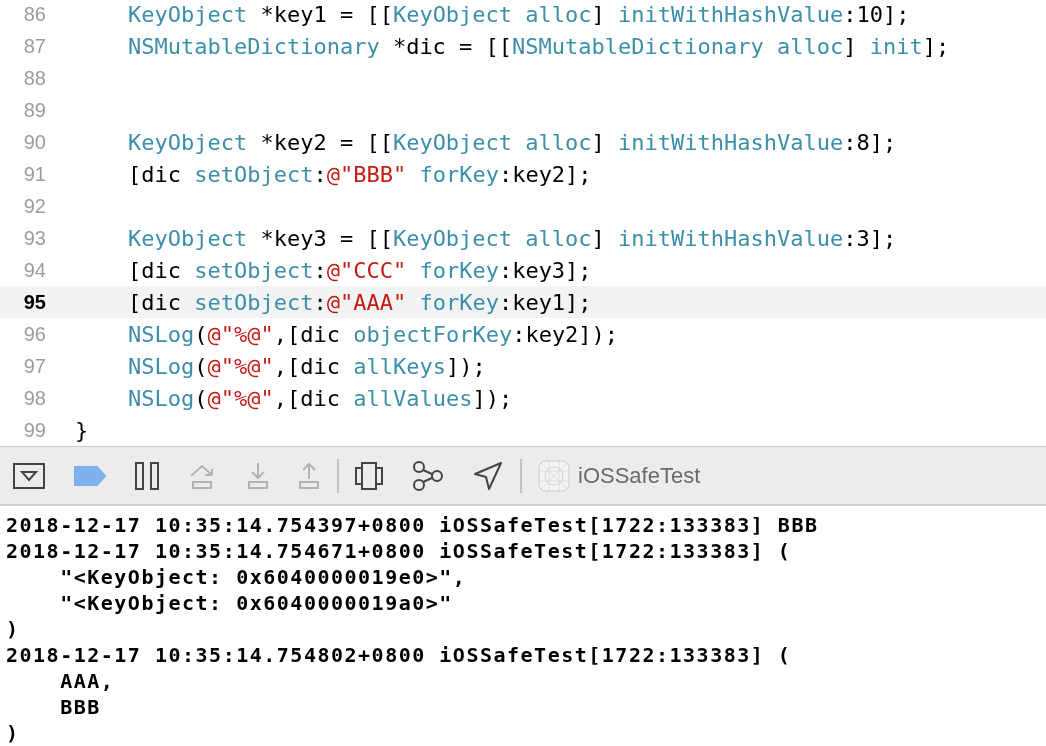  I want to click on nodes-icon, so click(428, 475).